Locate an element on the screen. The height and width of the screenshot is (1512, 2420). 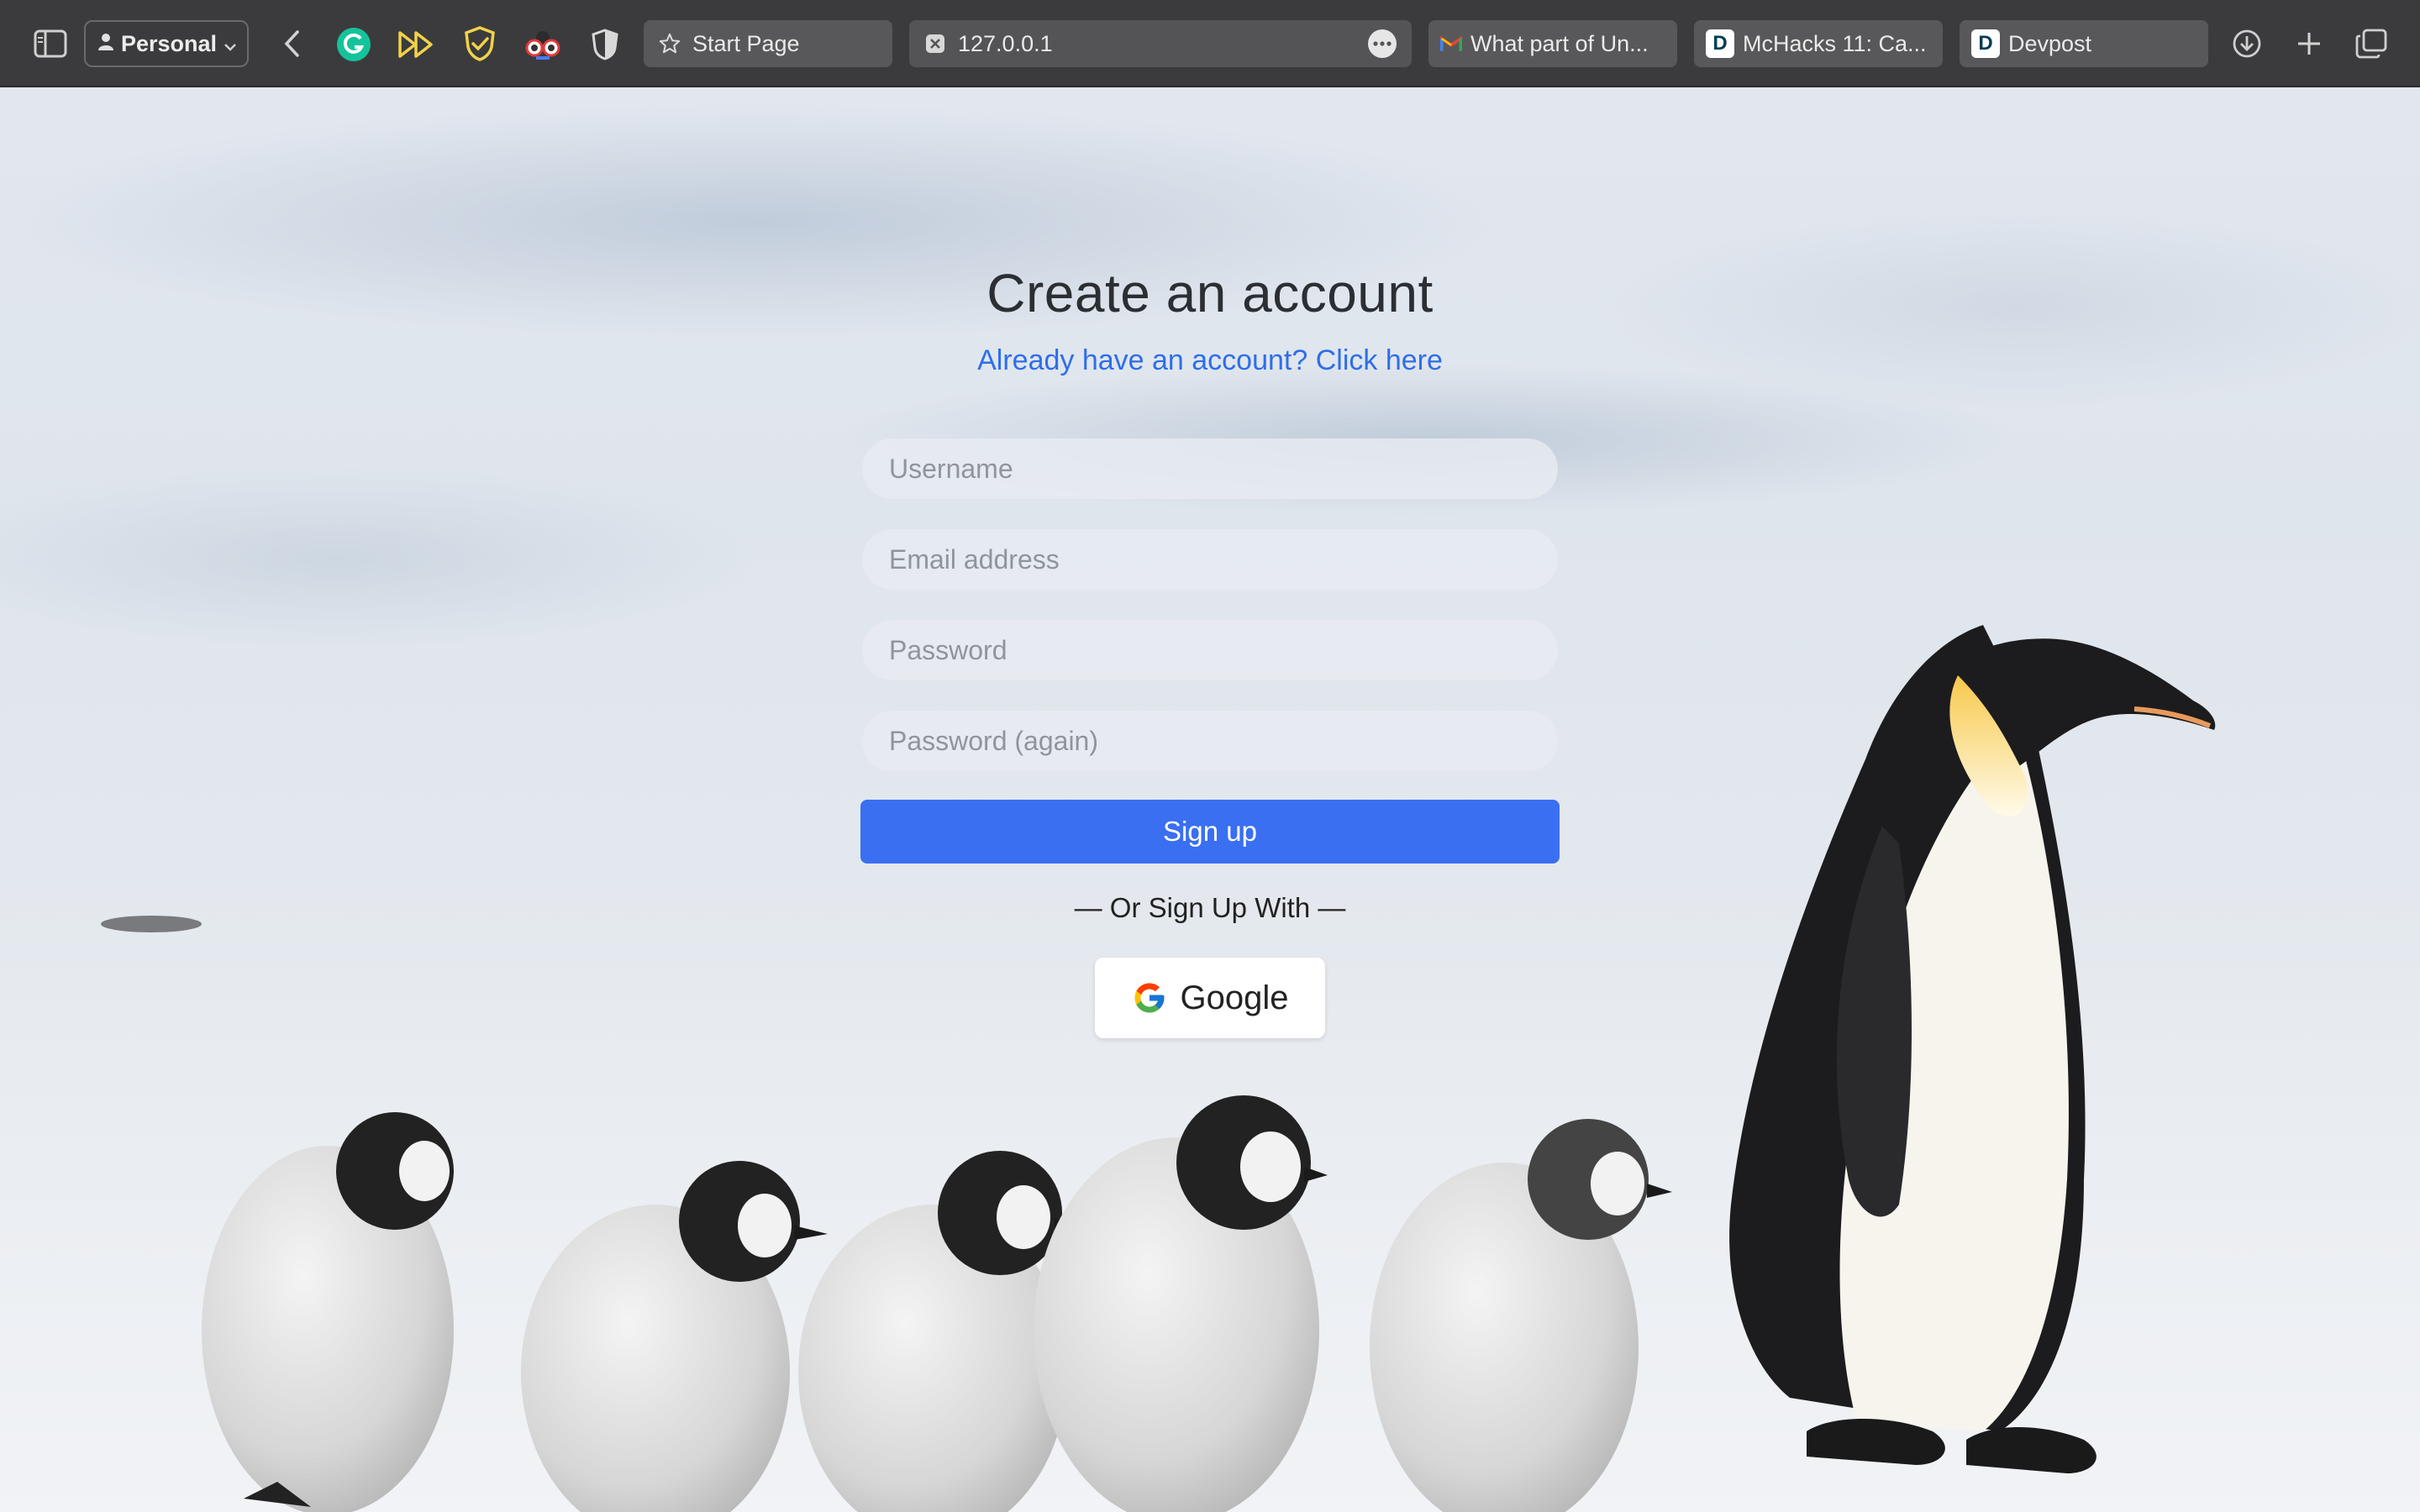
google-signup-button: Google is located at coordinates (1210, 998).